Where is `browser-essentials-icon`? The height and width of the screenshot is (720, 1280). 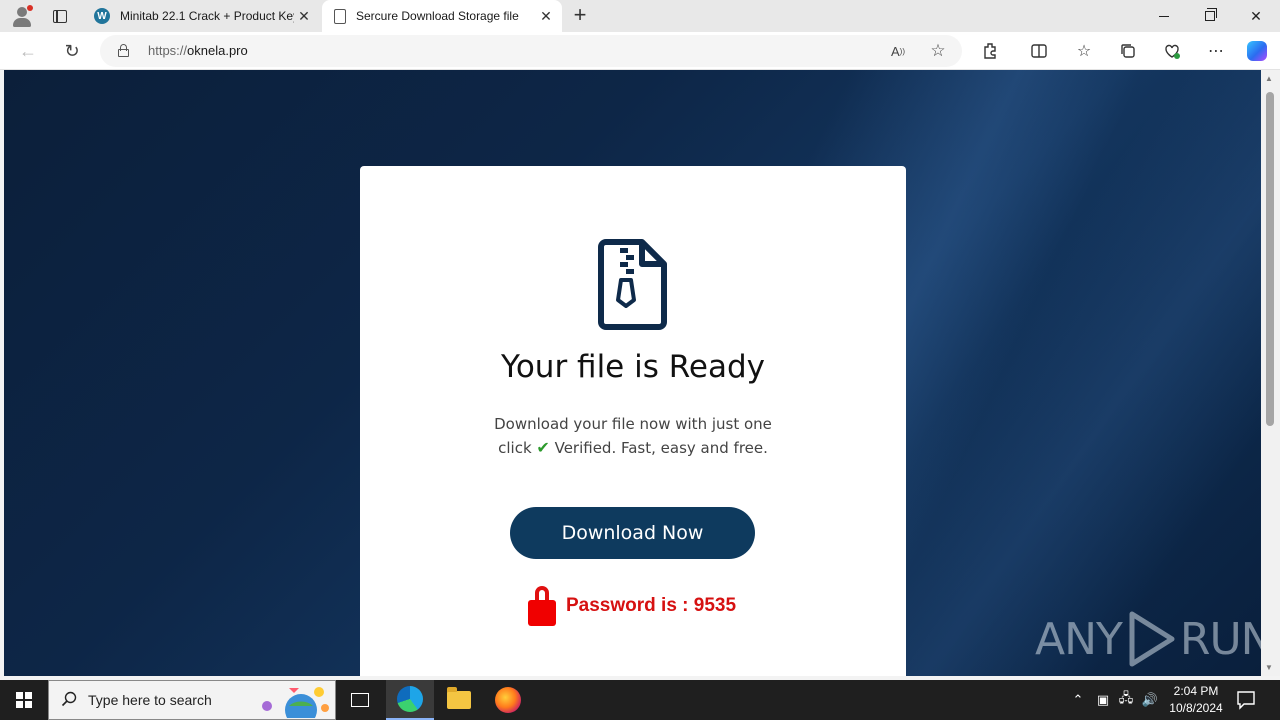
browser-essentials-icon is located at coordinates (1172, 51).